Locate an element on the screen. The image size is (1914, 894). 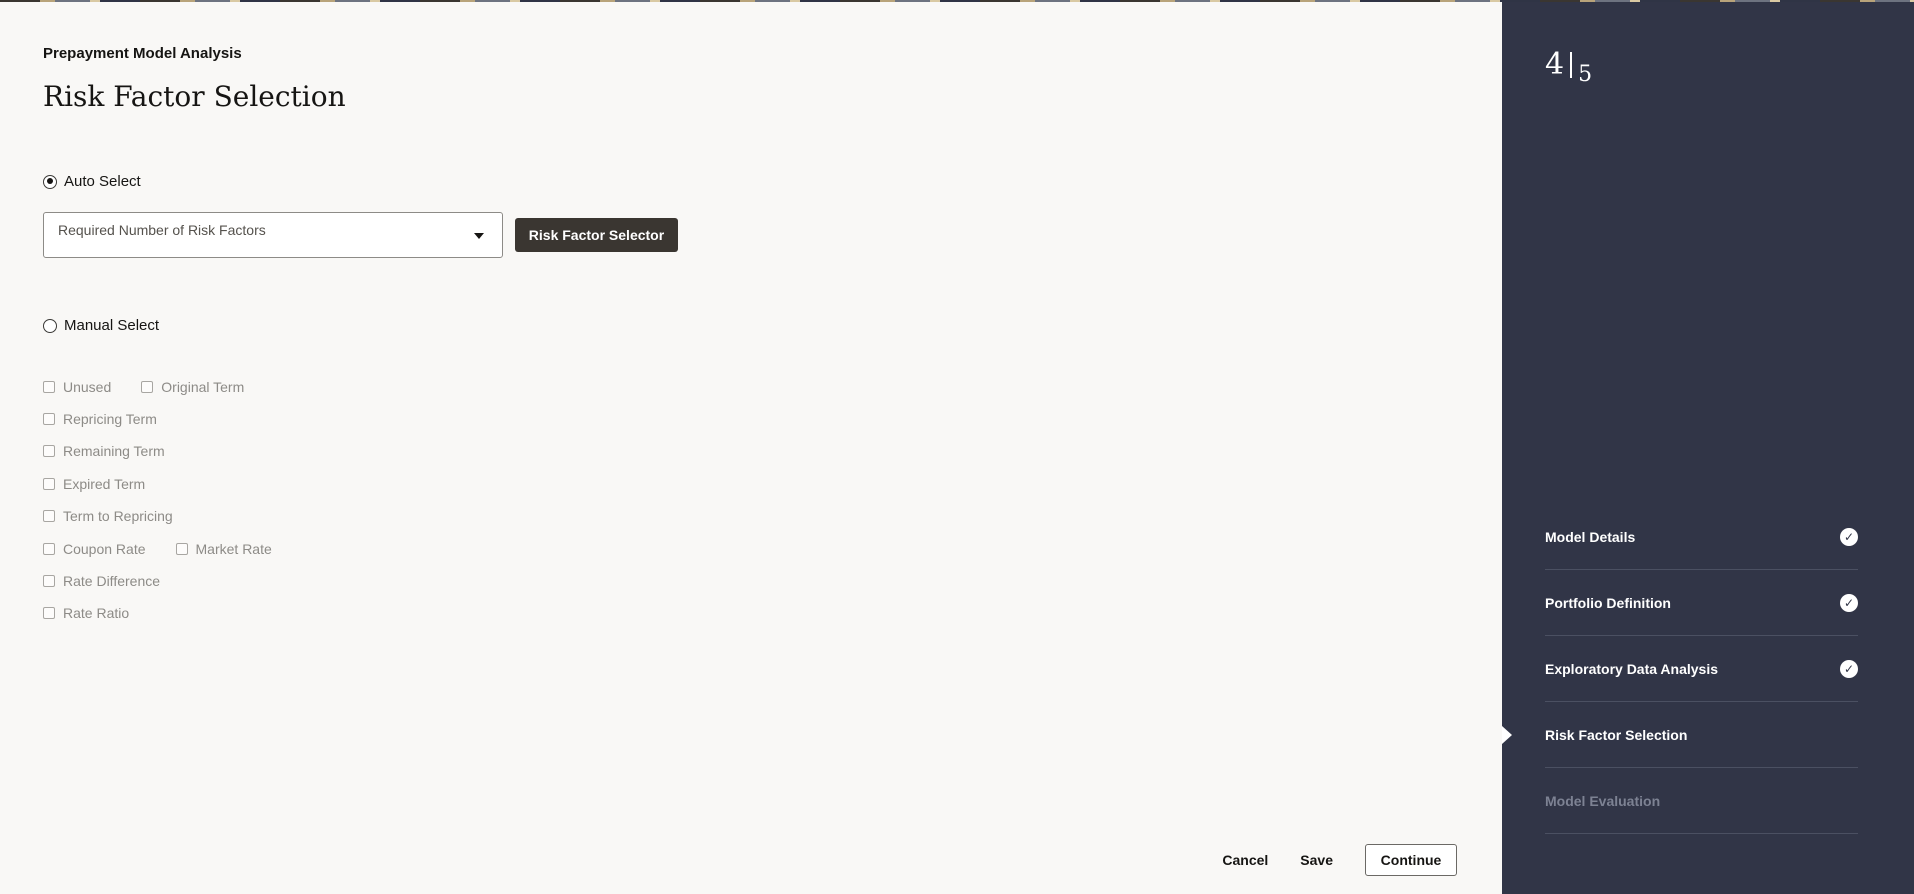
checkbox-item-coupon-rate: Coupon Rate is located at coordinates (94, 549).